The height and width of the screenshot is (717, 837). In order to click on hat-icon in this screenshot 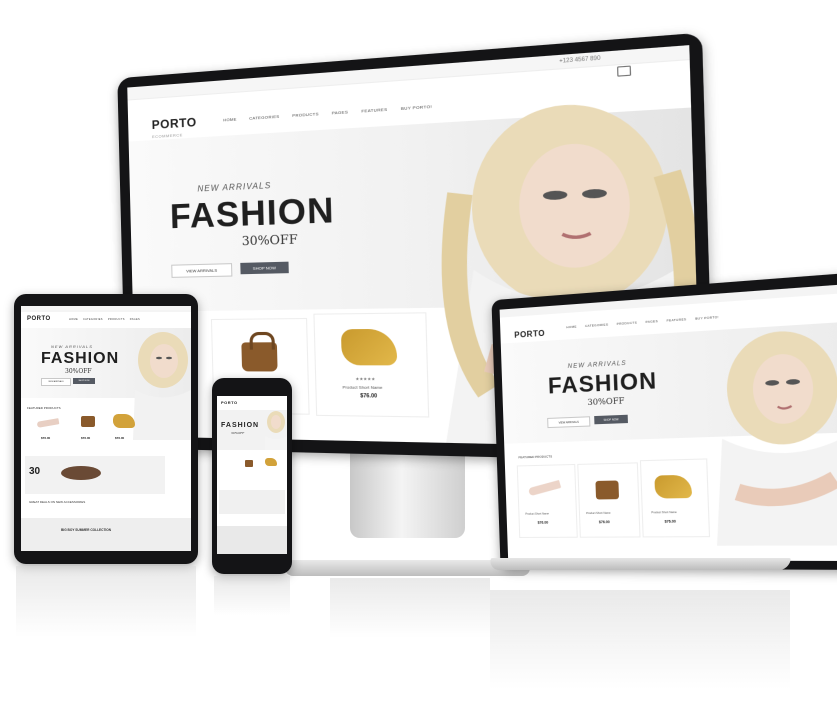, I will do `click(81, 473)`.